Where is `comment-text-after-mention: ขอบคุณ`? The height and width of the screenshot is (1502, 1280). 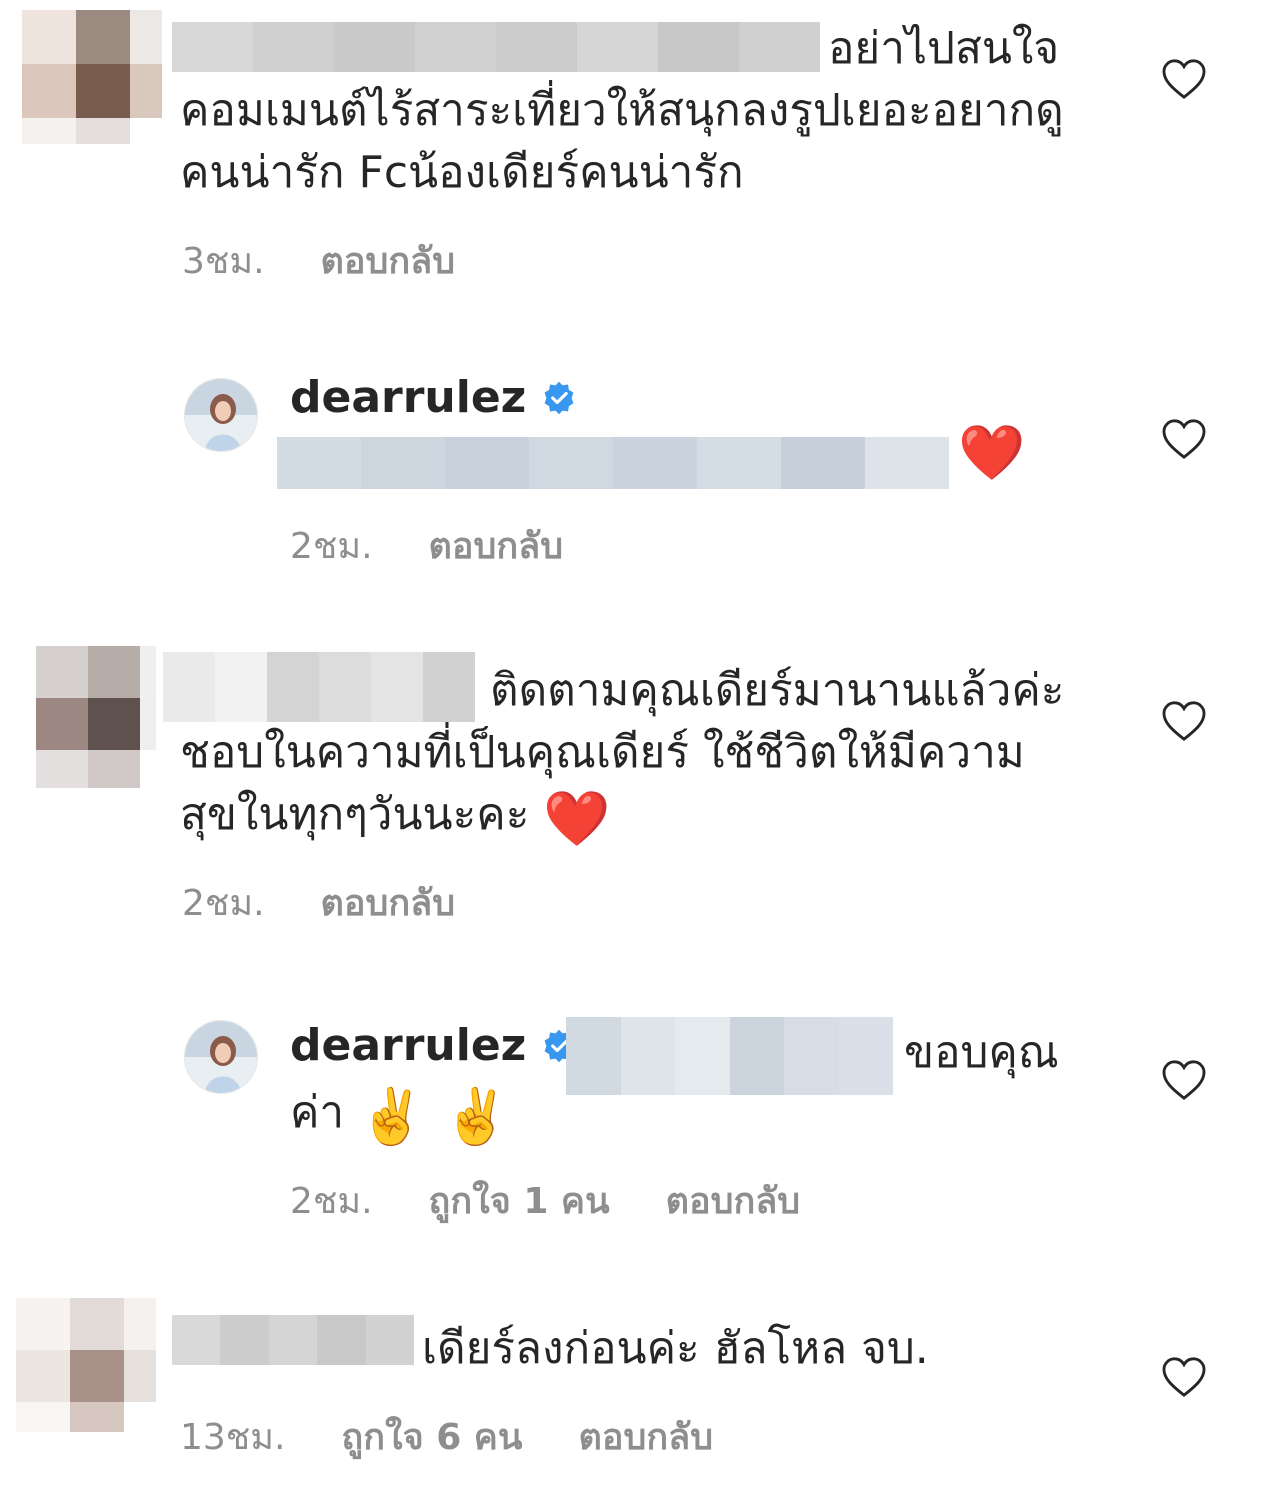
comment-text-after-mention: ขอบคุณ is located at coordinates (981, 1052).